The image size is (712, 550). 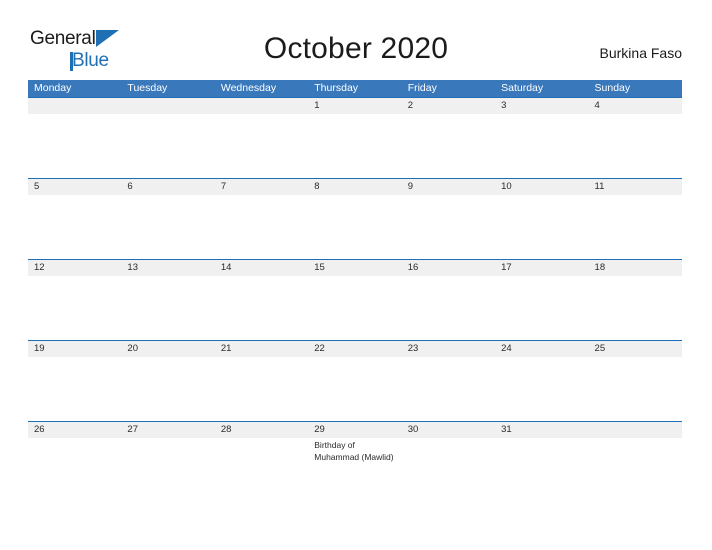 What do you see at coordinates (635, 268) in the screenshot?
I see `day-number: 18` at bounding box center [635, 268].